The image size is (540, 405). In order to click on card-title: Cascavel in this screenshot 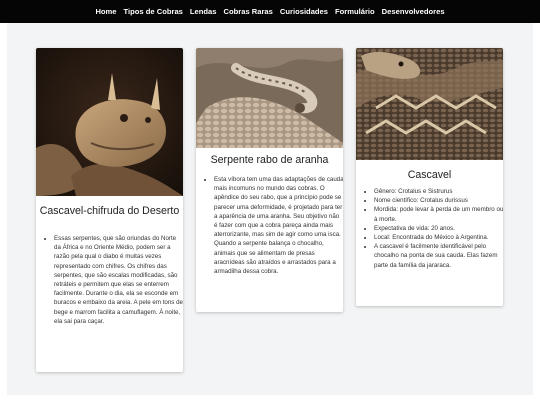, I will do `click(429, 175)`.